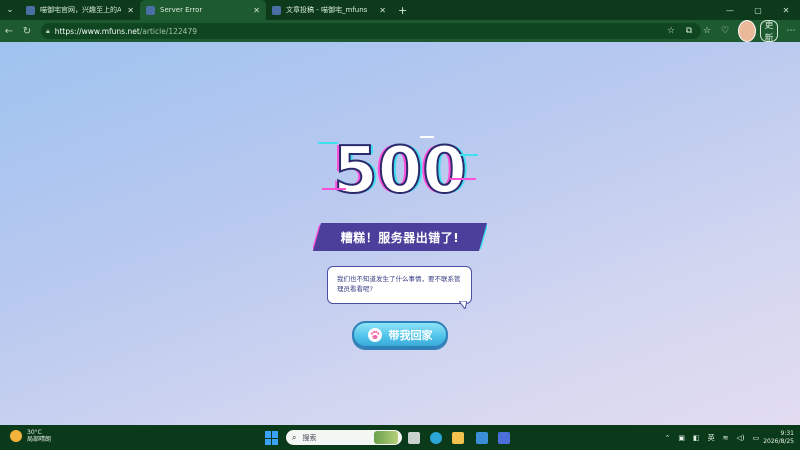 Image resolution: width=800 pixels, height=450 pixels. I want to click on tab-server-error: Server Error ✕, so click(203, 10).